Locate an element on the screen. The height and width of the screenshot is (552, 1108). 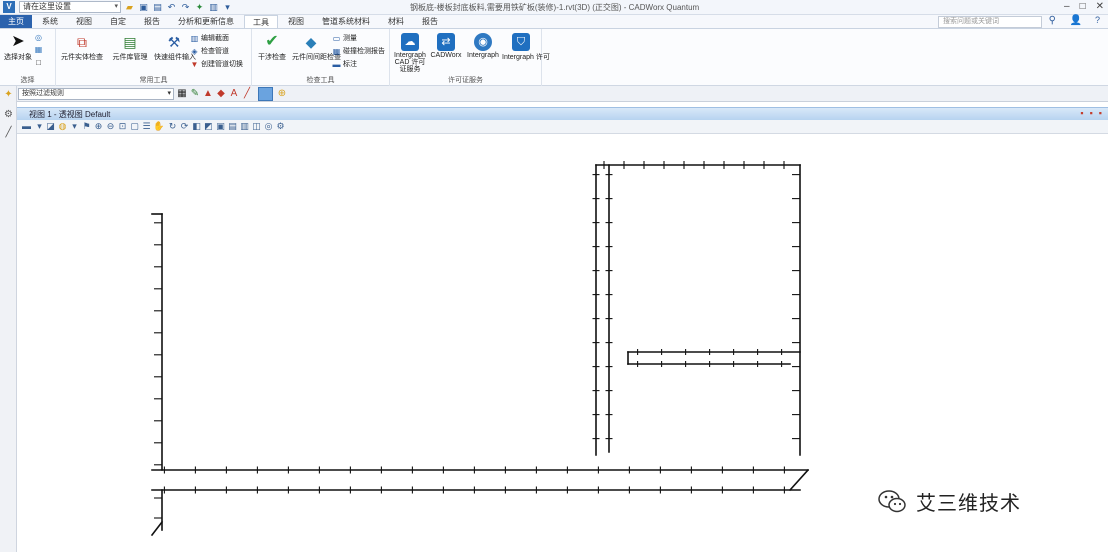
component-check-button: ⧉ 元件实体检查 is located at coordinates (82, 47).